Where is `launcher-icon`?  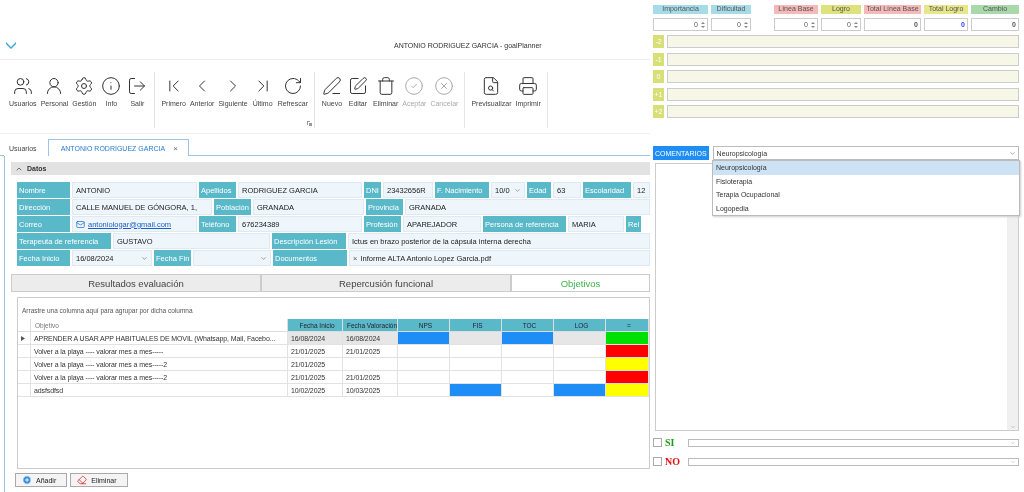 launcher-icon is located at coordinates (309, 123).